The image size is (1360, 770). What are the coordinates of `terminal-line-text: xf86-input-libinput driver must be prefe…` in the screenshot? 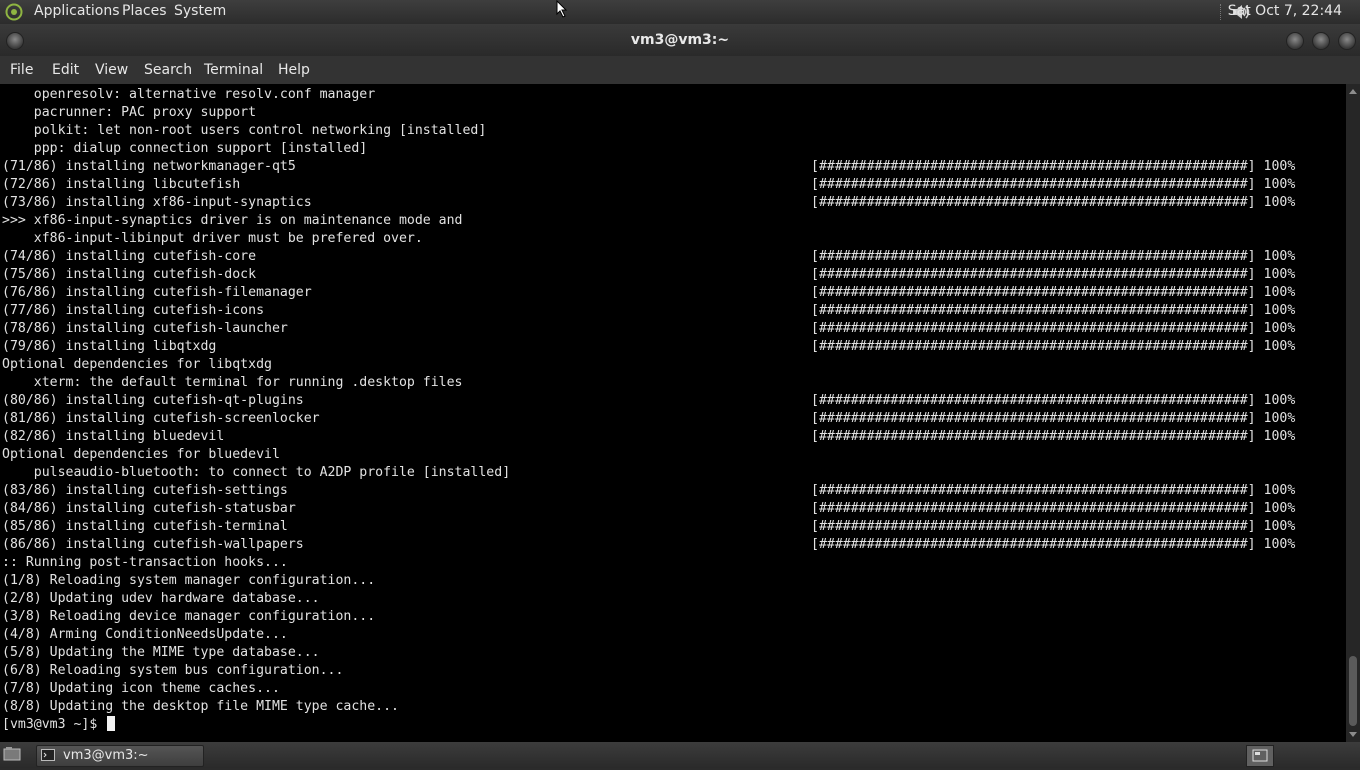 It's located at (212, 238).